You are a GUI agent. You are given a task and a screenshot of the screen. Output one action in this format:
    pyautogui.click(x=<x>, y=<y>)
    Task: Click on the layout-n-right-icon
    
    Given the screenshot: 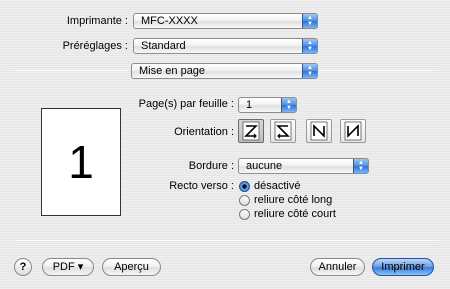 What is the action you would take?
    pyautogui.click(x=353, y=131)
    